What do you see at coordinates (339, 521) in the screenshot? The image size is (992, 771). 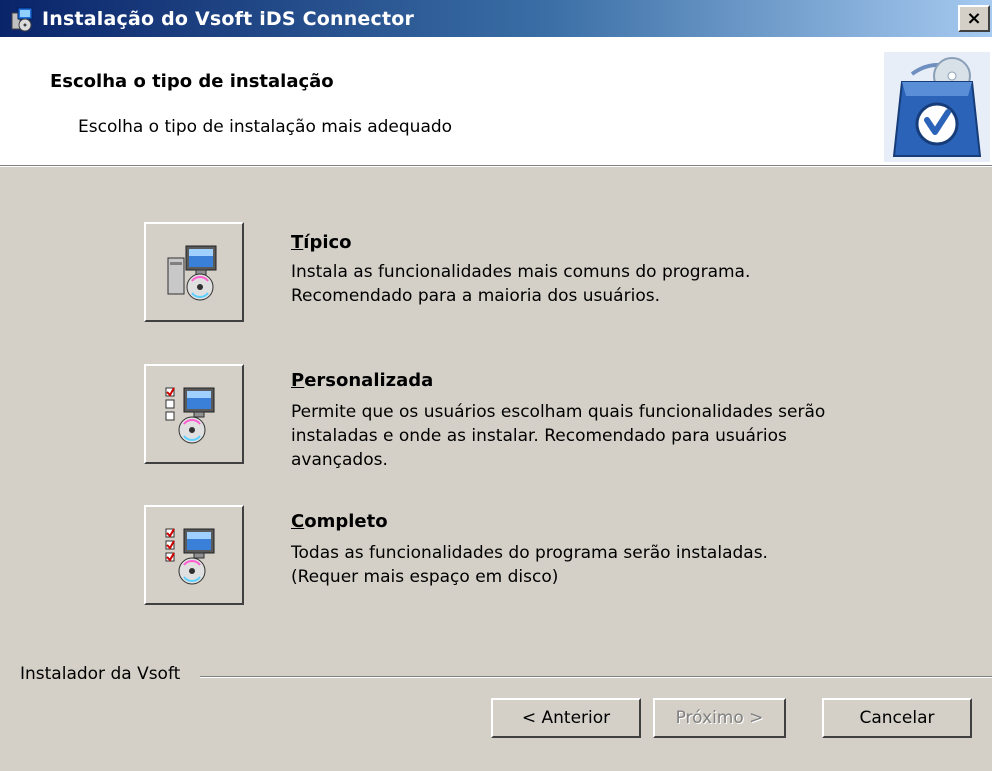 I see `complete-title: Completo` at bounding box center [339, 521].